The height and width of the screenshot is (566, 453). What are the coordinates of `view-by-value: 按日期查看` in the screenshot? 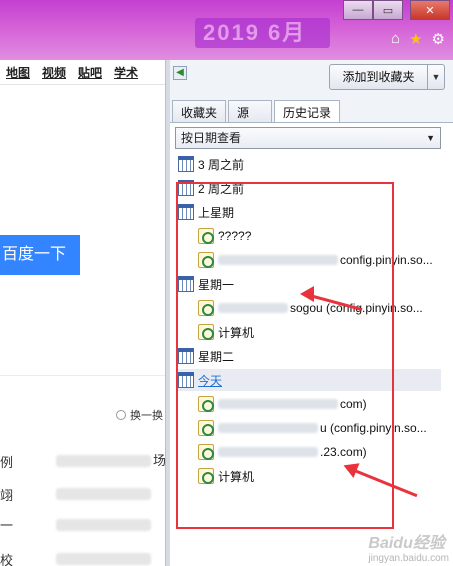 It's located at (211, 138).